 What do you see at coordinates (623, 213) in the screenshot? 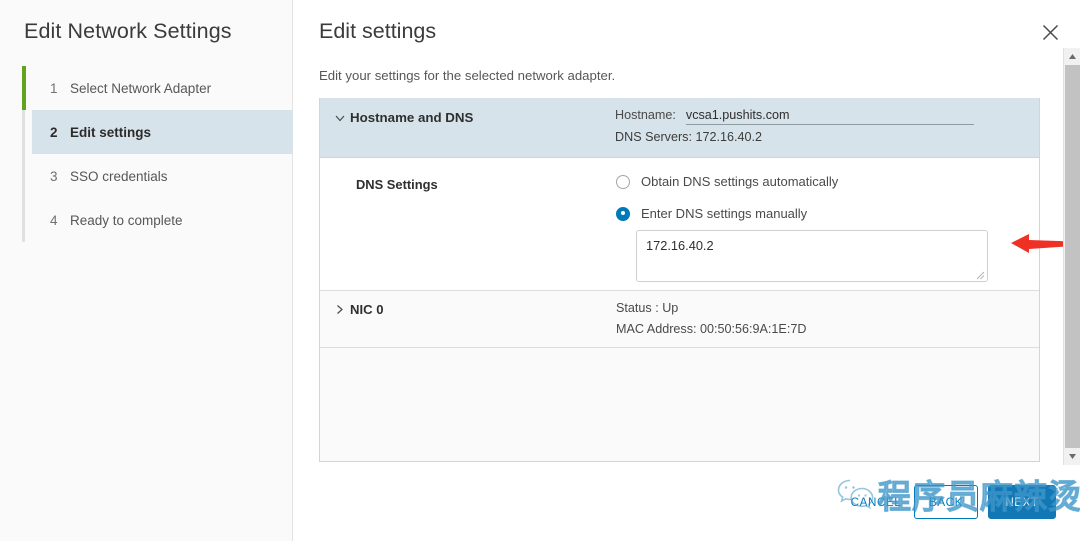
I see `radio-icon-selected` at bounding box center [623, 213].